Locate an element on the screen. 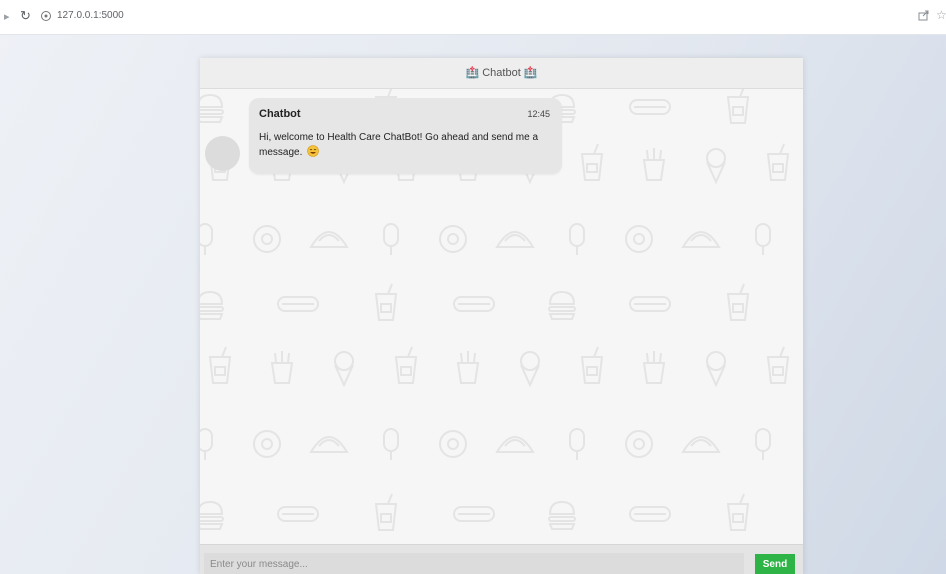 Image resolution: width=946 pixels, height=574 pixels. bookmark-star-icon: ☆ is located at coordinates (941, 15).